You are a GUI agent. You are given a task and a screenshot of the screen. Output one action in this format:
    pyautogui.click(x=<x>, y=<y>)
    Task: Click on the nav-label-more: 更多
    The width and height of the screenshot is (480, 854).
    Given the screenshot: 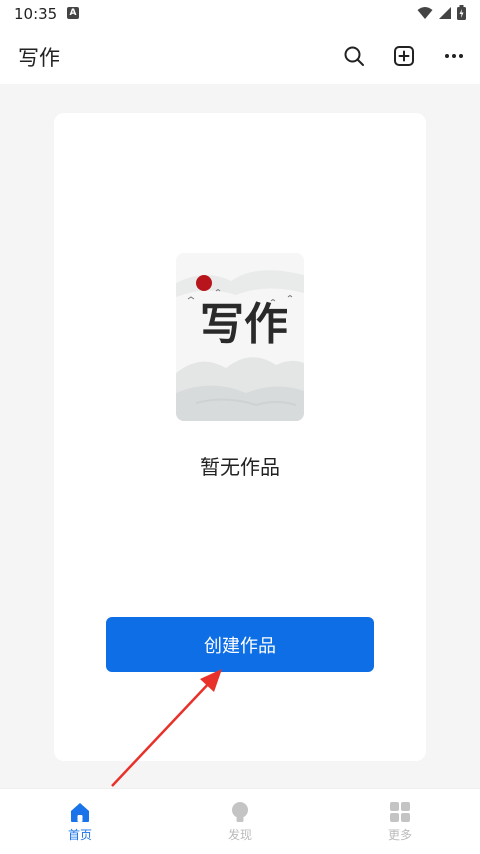 What is the action you would take?
    pyautogui.click(x=399, y=835)
    